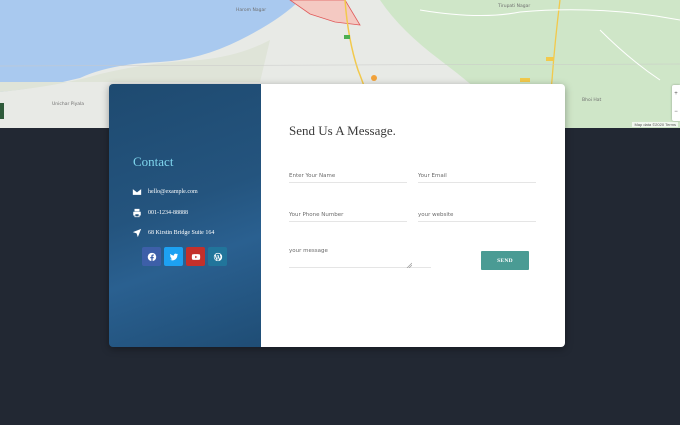 The height and width of the screenshot is (425, 680). I want to click on contact-email-row: hello@example.com, so click(165, 192).